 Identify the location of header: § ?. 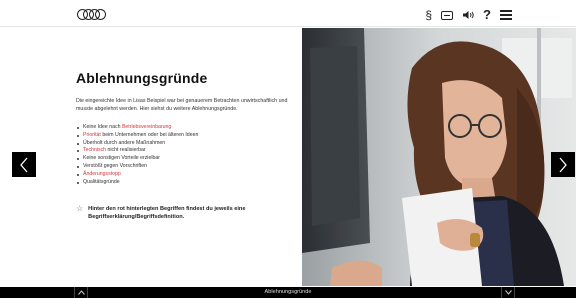
(288, 13).